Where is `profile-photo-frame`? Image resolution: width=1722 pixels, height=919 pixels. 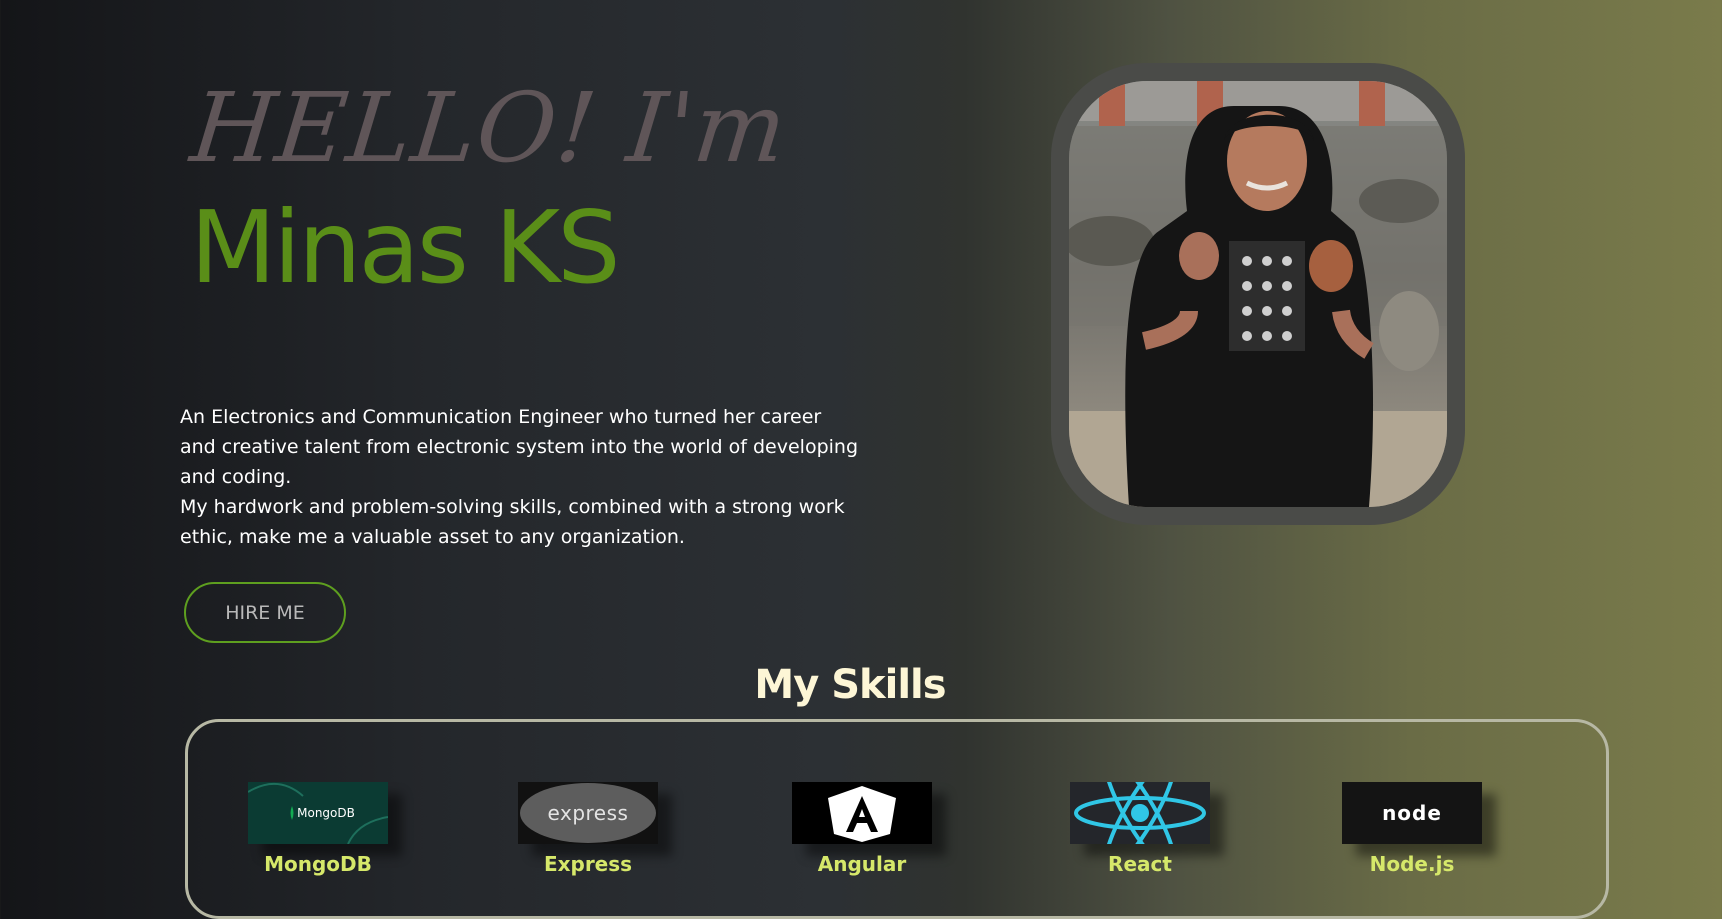
profile-photo-frame is located at coordinates (1258, 294).